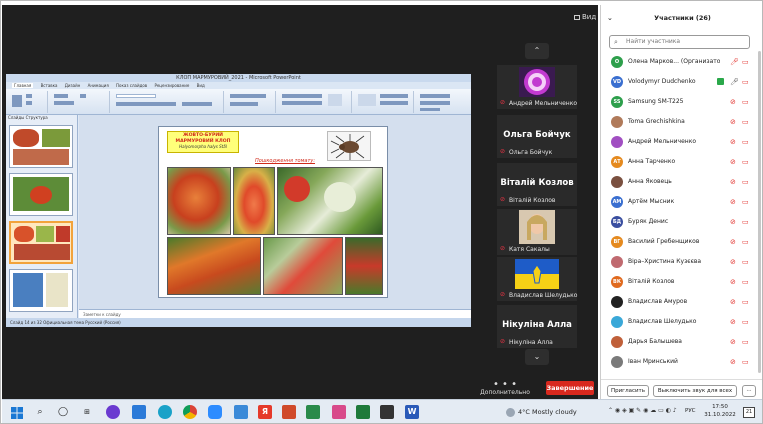  What do you see at coordinates (683, 162) in the screenshot?
I see `participant-row: АТ Анна Тарченко ⊘ ▭` at bounding box center [683, 162].